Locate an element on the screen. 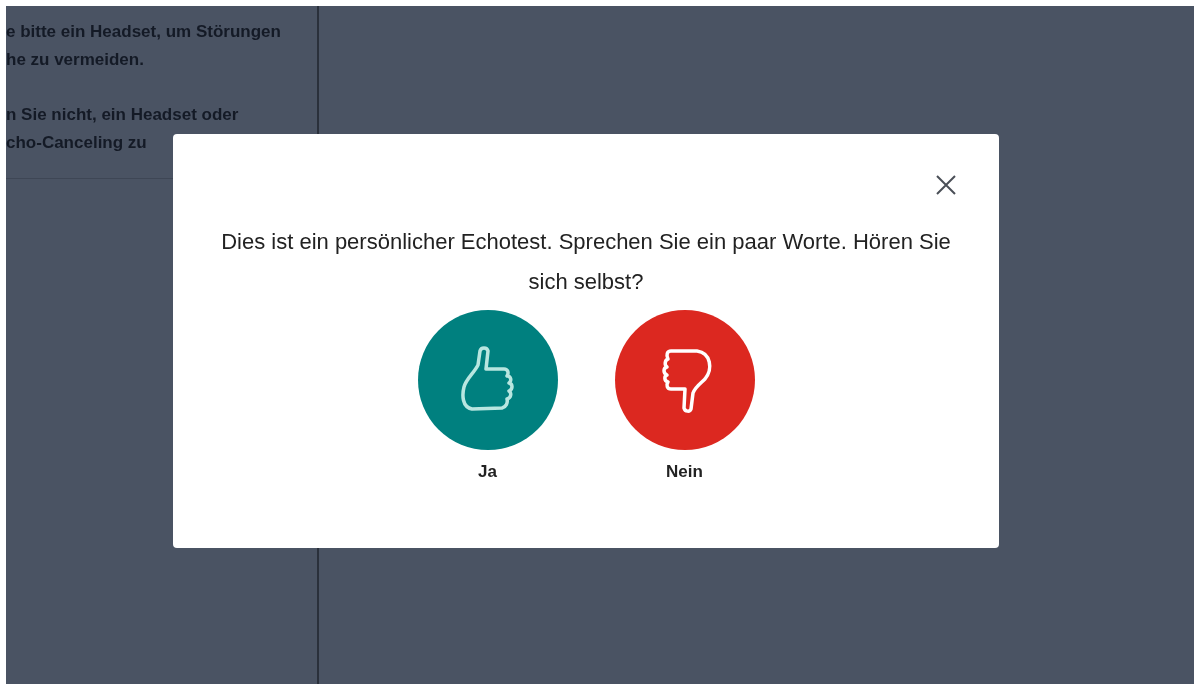 This screenshot has height=684, width=1194. close-icon is located at coordinates (946, 185).